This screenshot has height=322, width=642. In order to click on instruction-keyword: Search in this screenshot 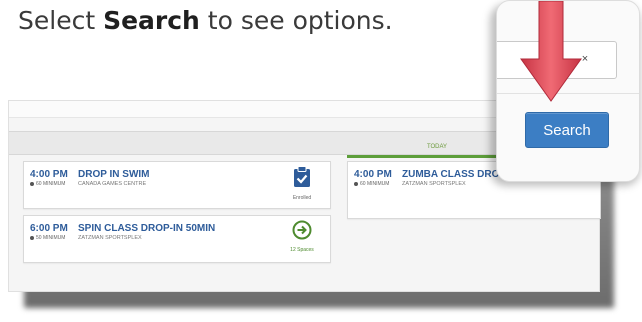, I will do `click(151, 20)`.